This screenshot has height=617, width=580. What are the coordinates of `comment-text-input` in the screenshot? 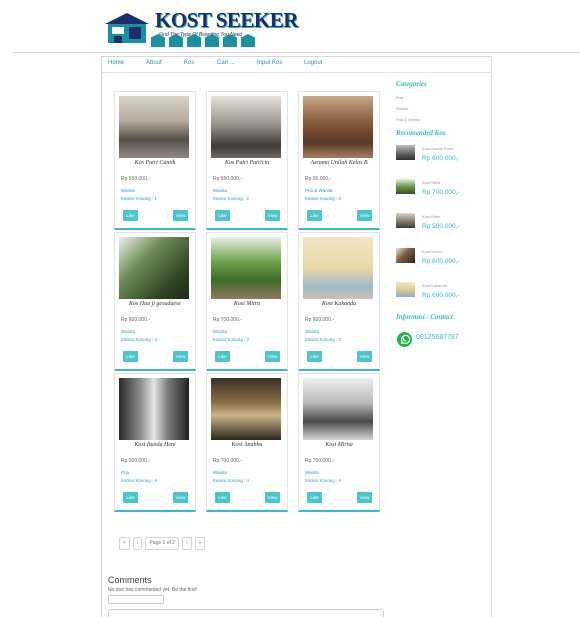 It's located at (246, 613).